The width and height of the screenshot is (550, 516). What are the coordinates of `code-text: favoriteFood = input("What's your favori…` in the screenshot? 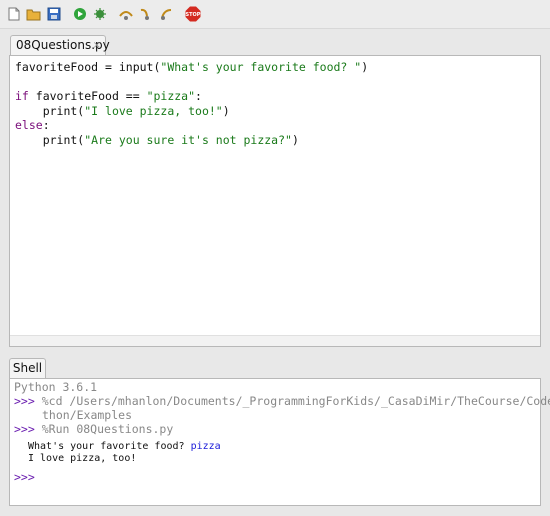 It's located at (191, 104).